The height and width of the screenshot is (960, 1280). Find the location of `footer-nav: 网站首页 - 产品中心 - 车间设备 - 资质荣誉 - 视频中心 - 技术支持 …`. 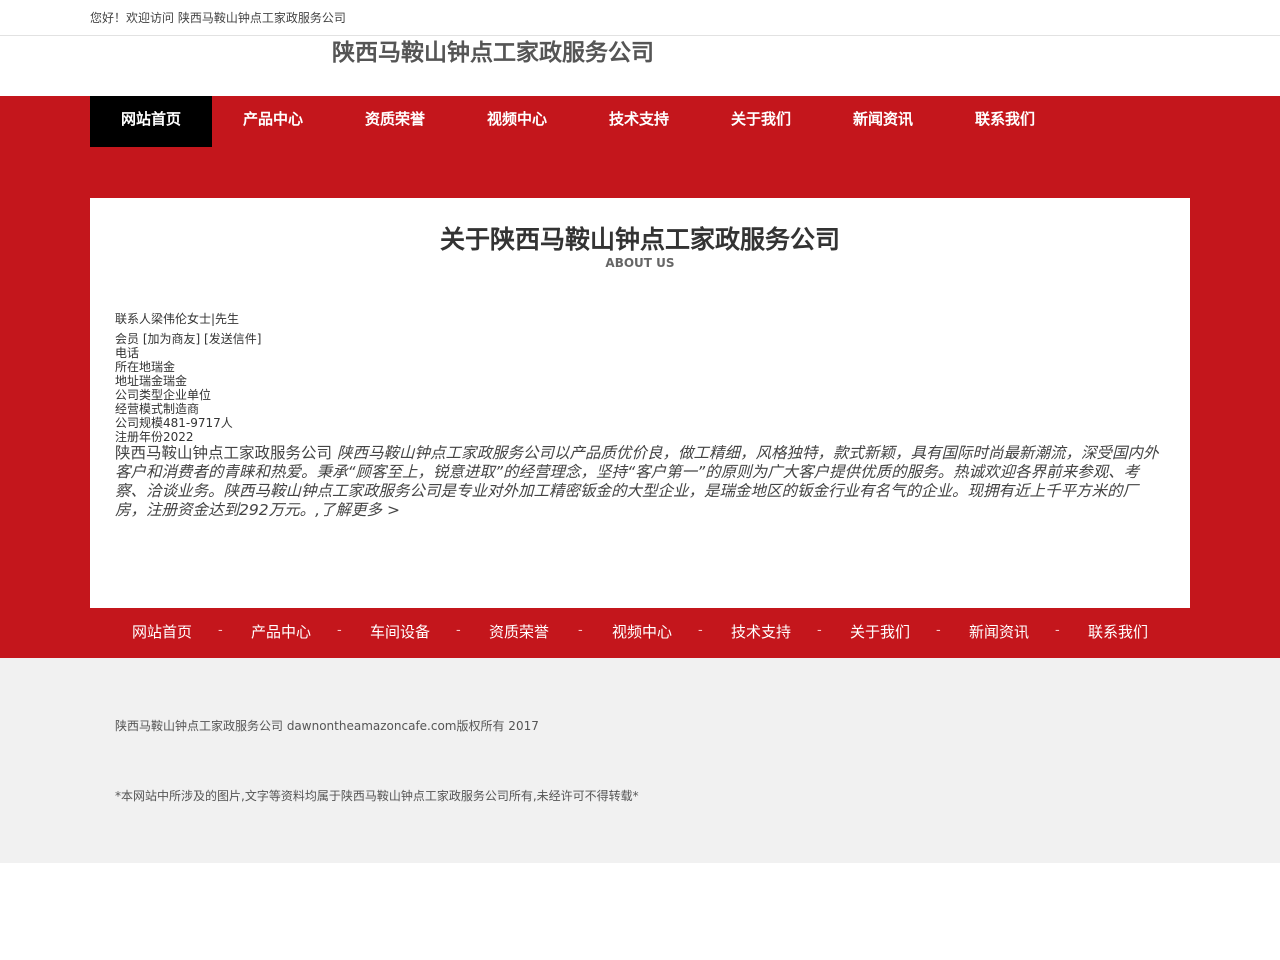

footer-nav: 网站首页 - 产品中心 - 车间设备 - 资质荣誉 - 视频中心 - 技术支持 … is located at coordinates (640, 633).